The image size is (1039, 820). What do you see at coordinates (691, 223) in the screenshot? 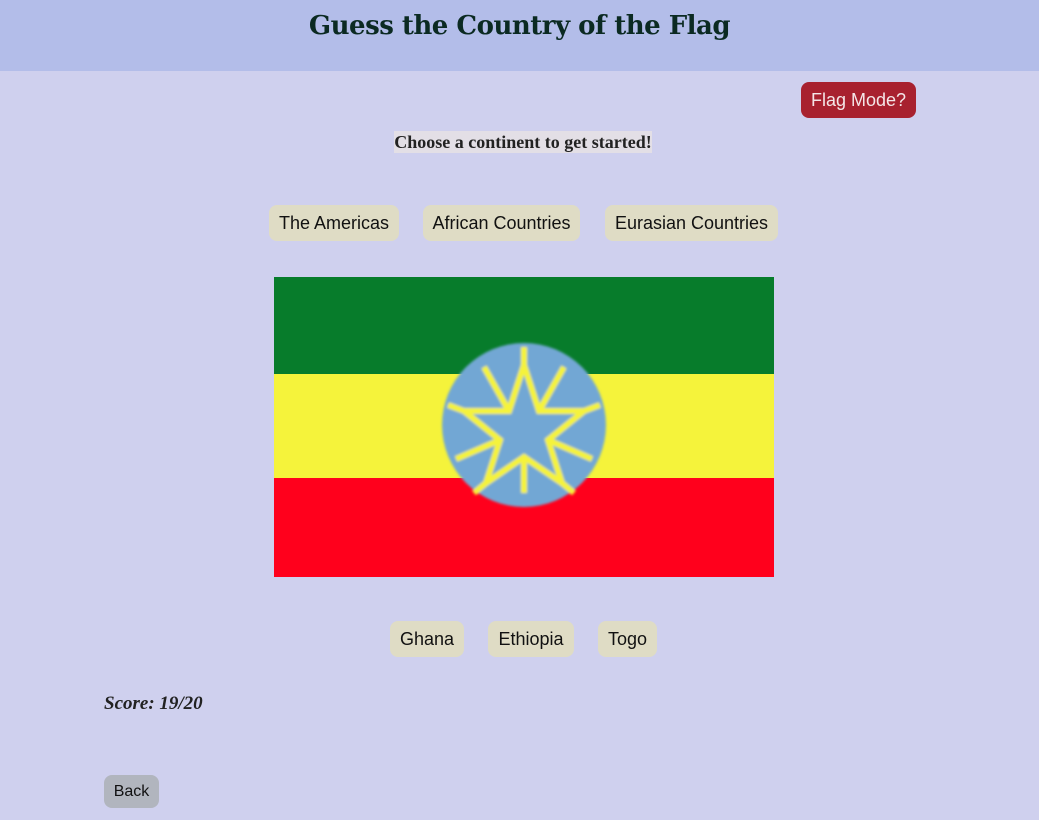
I see `eurasian-countries-button: Eurasian Countries` at bounding box center [691, 223].